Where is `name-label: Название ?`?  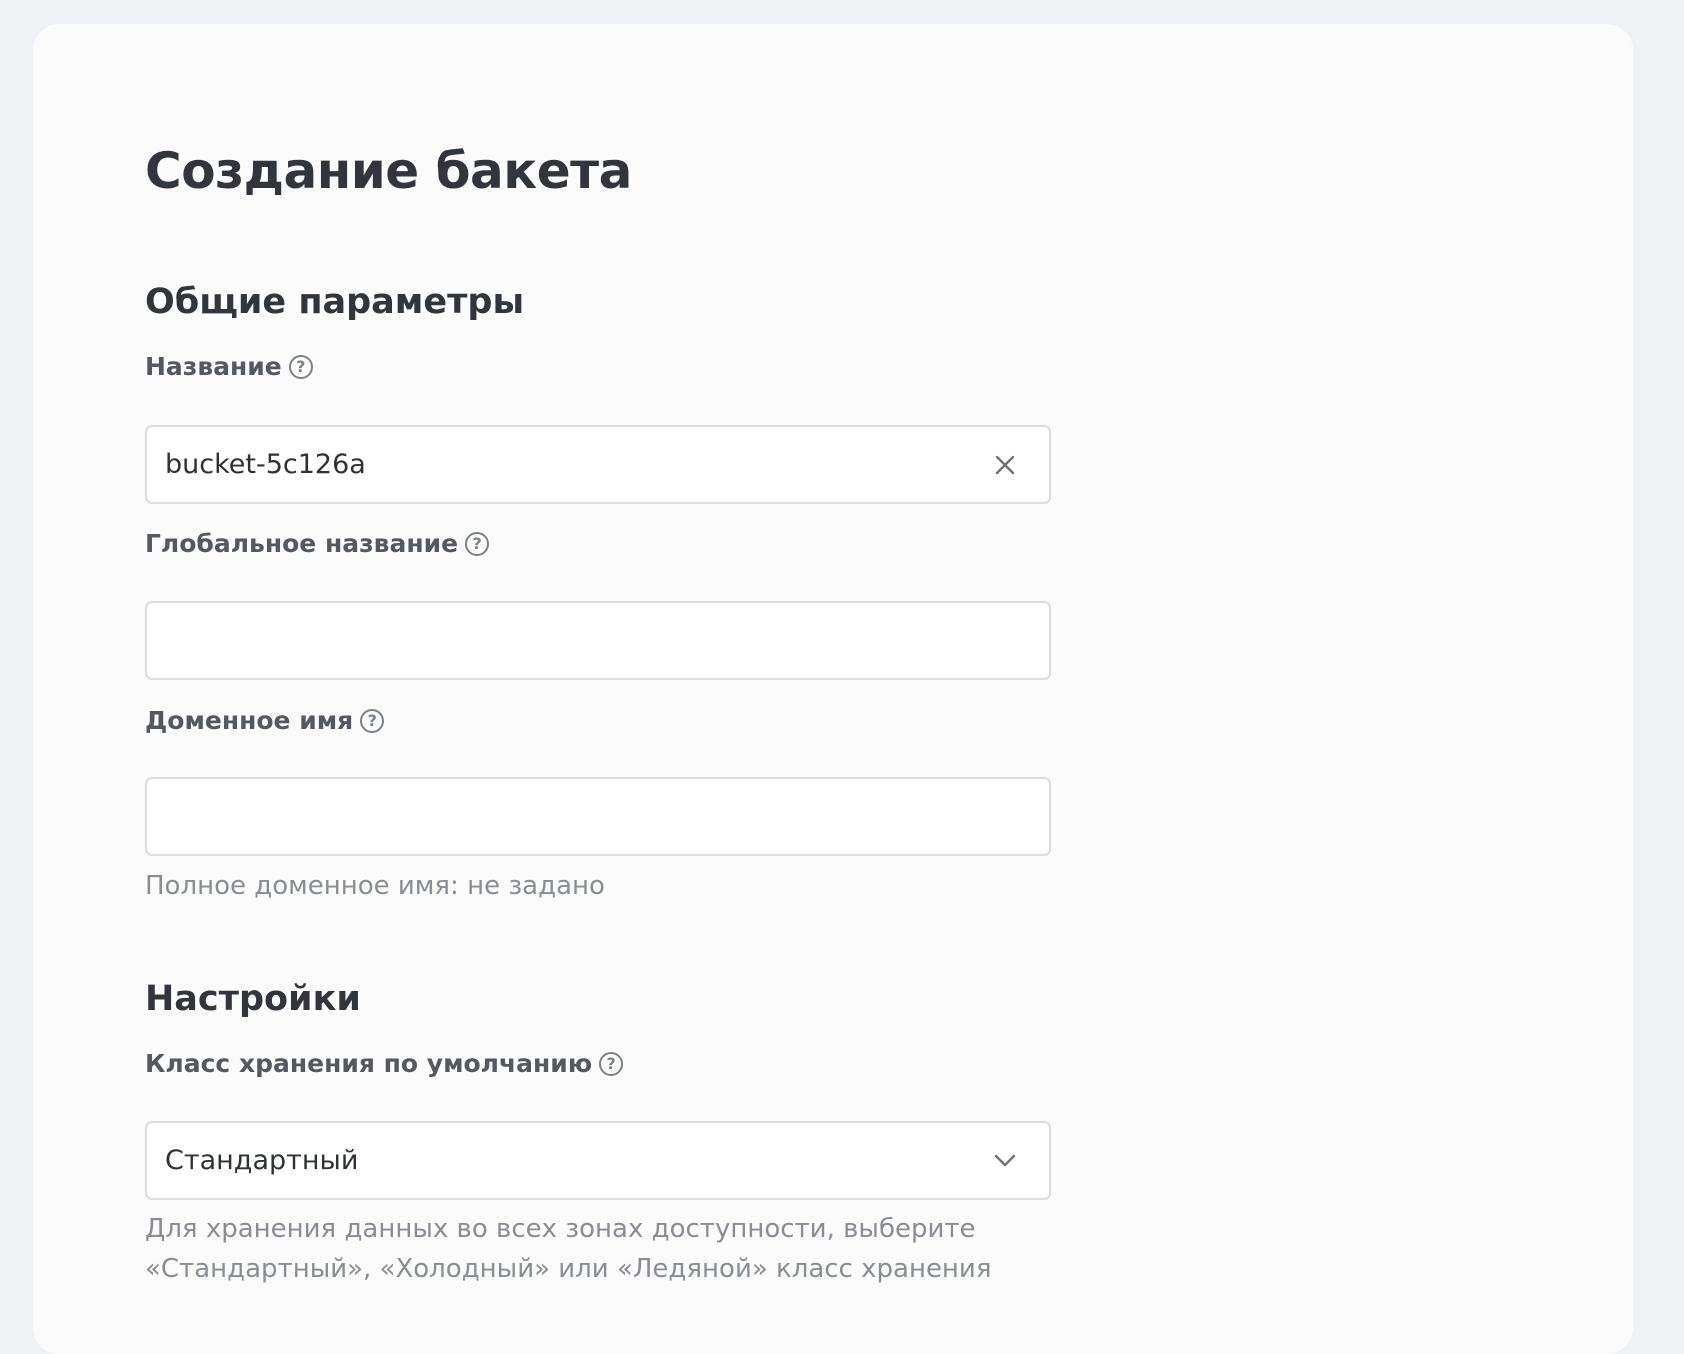 name-label: Название ? is located at coordinates (229, 366).